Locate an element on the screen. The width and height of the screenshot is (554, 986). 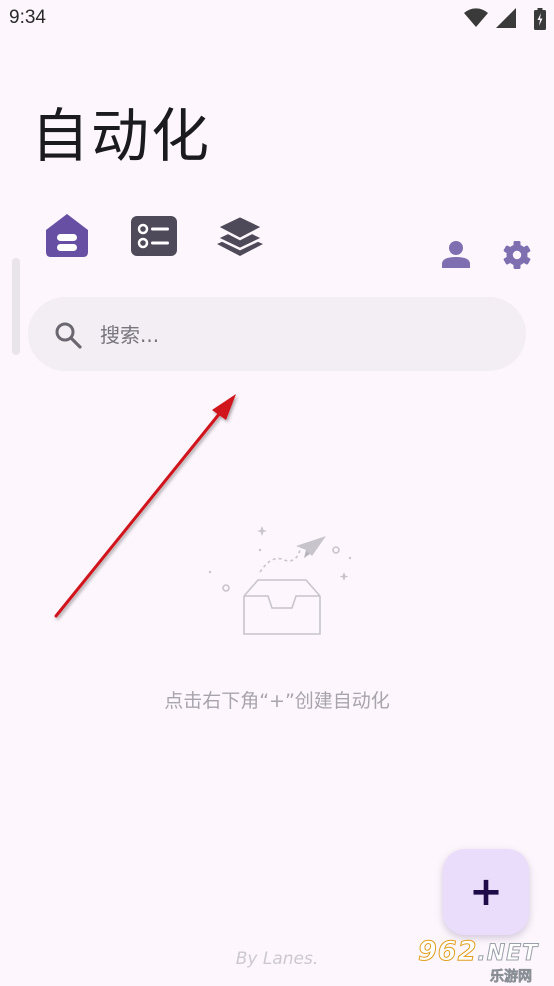
gear-icon is located at coordinates (517, 255).